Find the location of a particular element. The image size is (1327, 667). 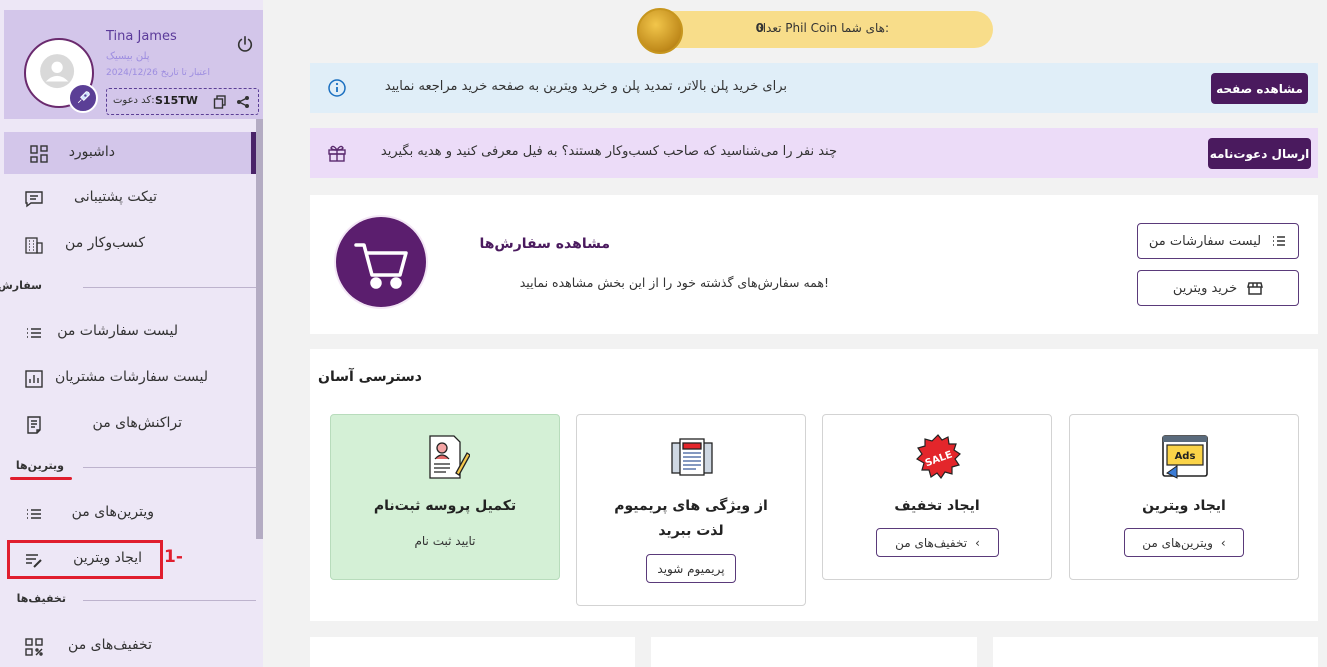

coin-icon is located at coordinates (660, 31).